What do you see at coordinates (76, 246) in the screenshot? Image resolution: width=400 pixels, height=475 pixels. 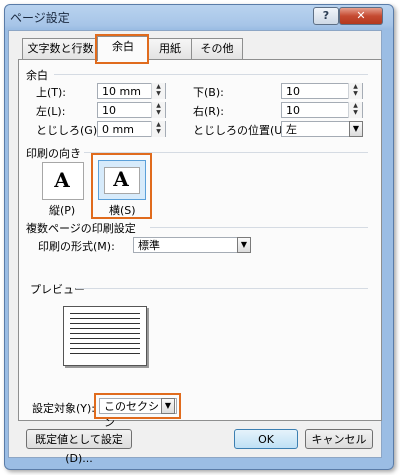 I see `print-format-label: 印刷の形式(M):` at bounding box center [76, 246].